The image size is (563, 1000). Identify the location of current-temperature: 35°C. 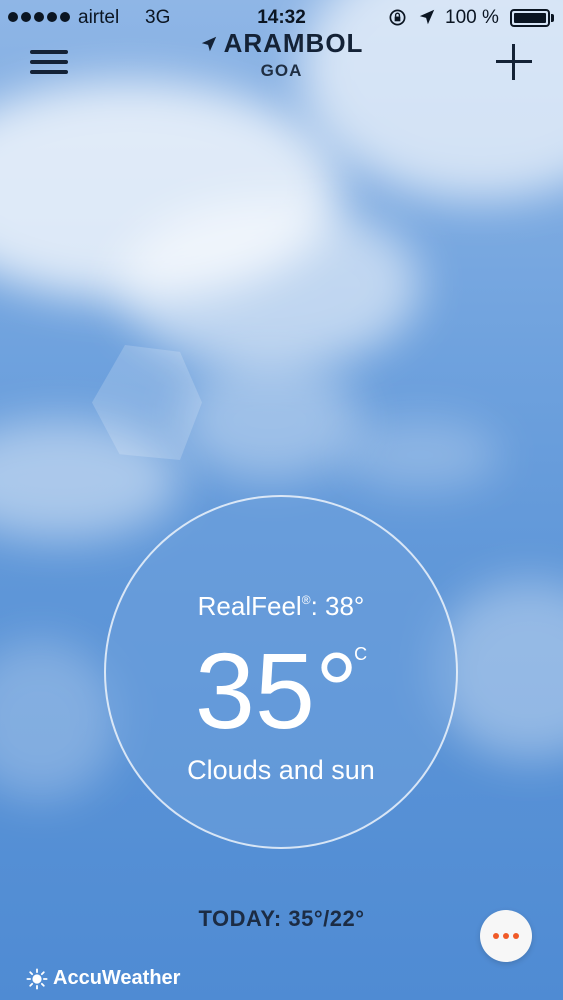
(281, 690).